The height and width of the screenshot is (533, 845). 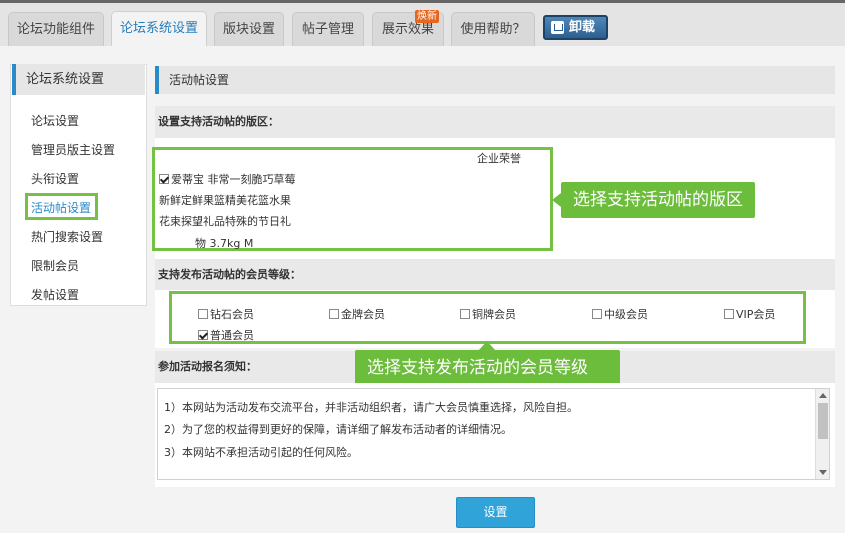 I want to click on tab-forum-components: 论坛功能组件, so click(x=56, y=29).